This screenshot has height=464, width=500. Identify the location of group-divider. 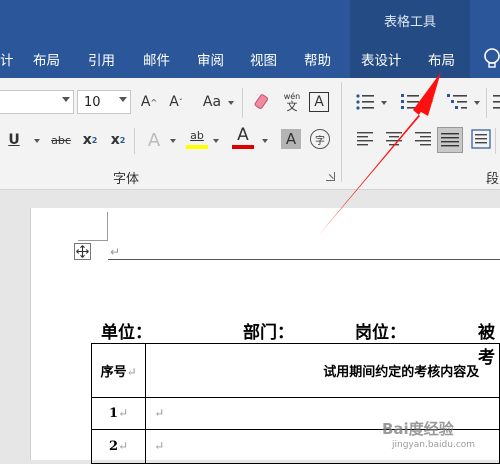
(341, 132).